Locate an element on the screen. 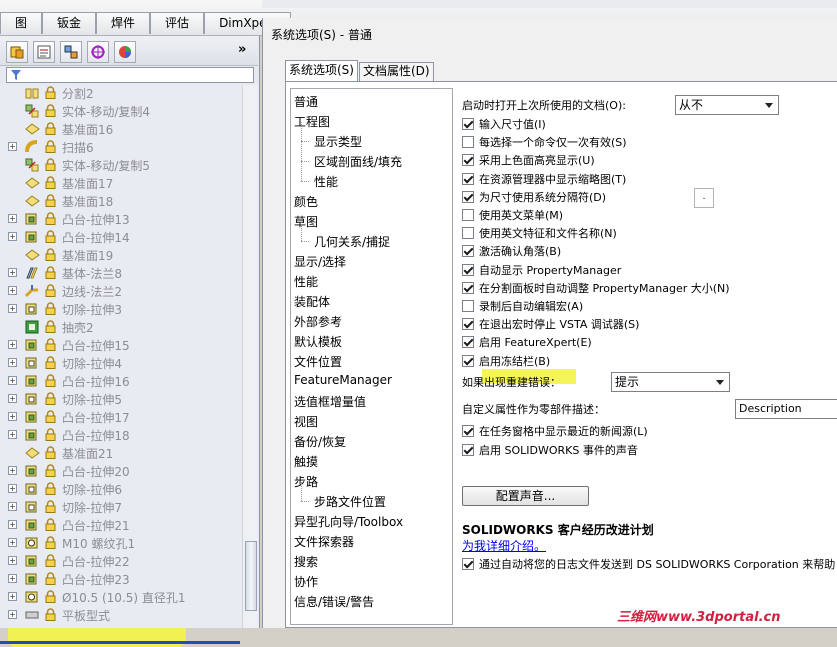 Image resolution: width=837 pixels, height=647 pixels. option-checkbox-row: 采用上色面高亮显示(U) is located at coordinates (528, 160).